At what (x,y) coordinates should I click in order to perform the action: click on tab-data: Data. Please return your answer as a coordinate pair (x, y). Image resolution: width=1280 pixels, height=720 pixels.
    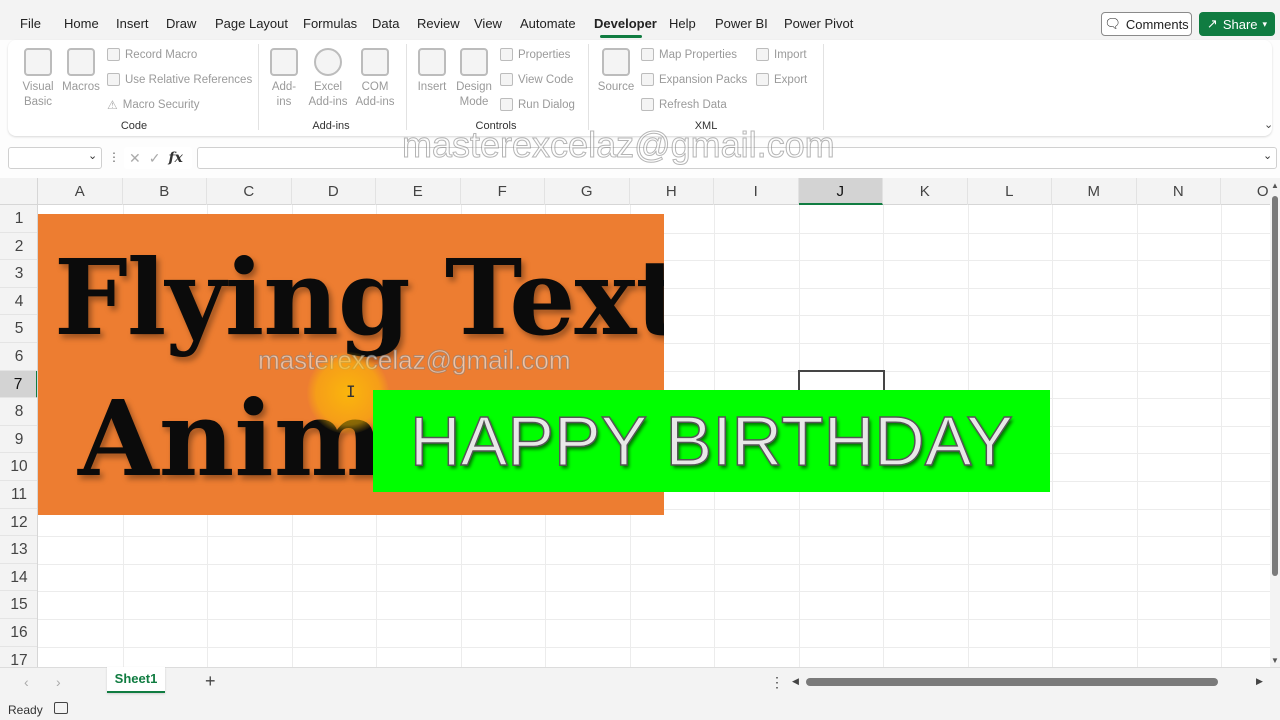
    Looking at the image, I should click on (385, 23).